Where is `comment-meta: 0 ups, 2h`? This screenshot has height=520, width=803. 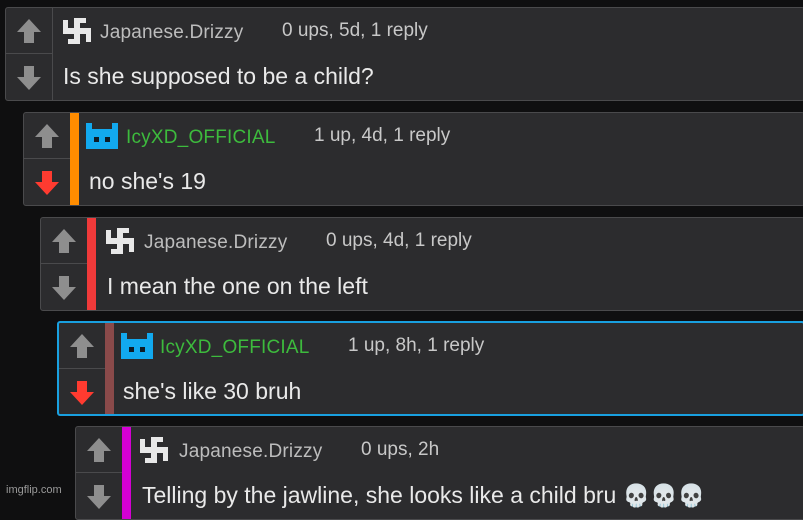 comment-meta: 0 ups, 2h is located at coordinates (400, 449).